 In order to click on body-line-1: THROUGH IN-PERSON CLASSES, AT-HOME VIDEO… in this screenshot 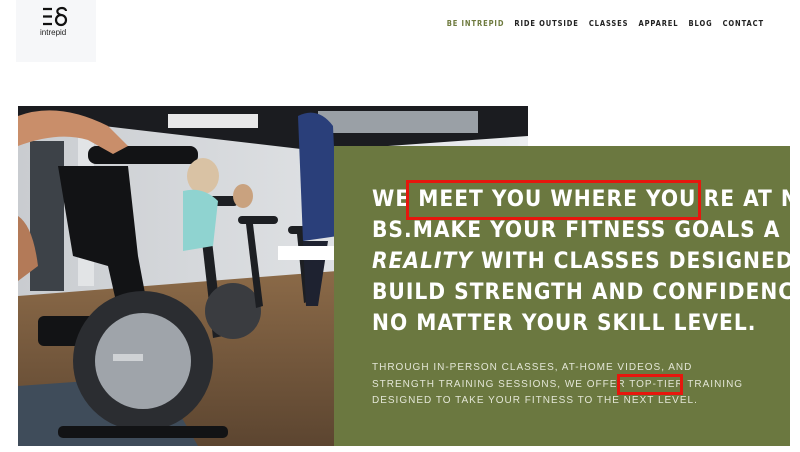, I will do `click(532, 367)`.